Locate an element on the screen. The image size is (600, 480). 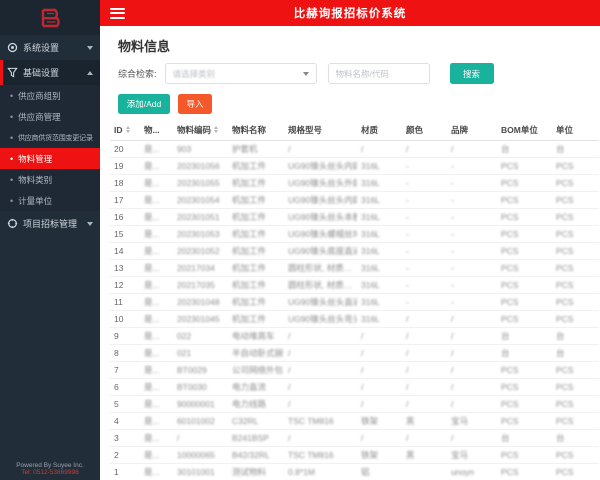
table-row: 20 是... 903 护套机 / / / / 台 台 is located at coordinates (354, 149).